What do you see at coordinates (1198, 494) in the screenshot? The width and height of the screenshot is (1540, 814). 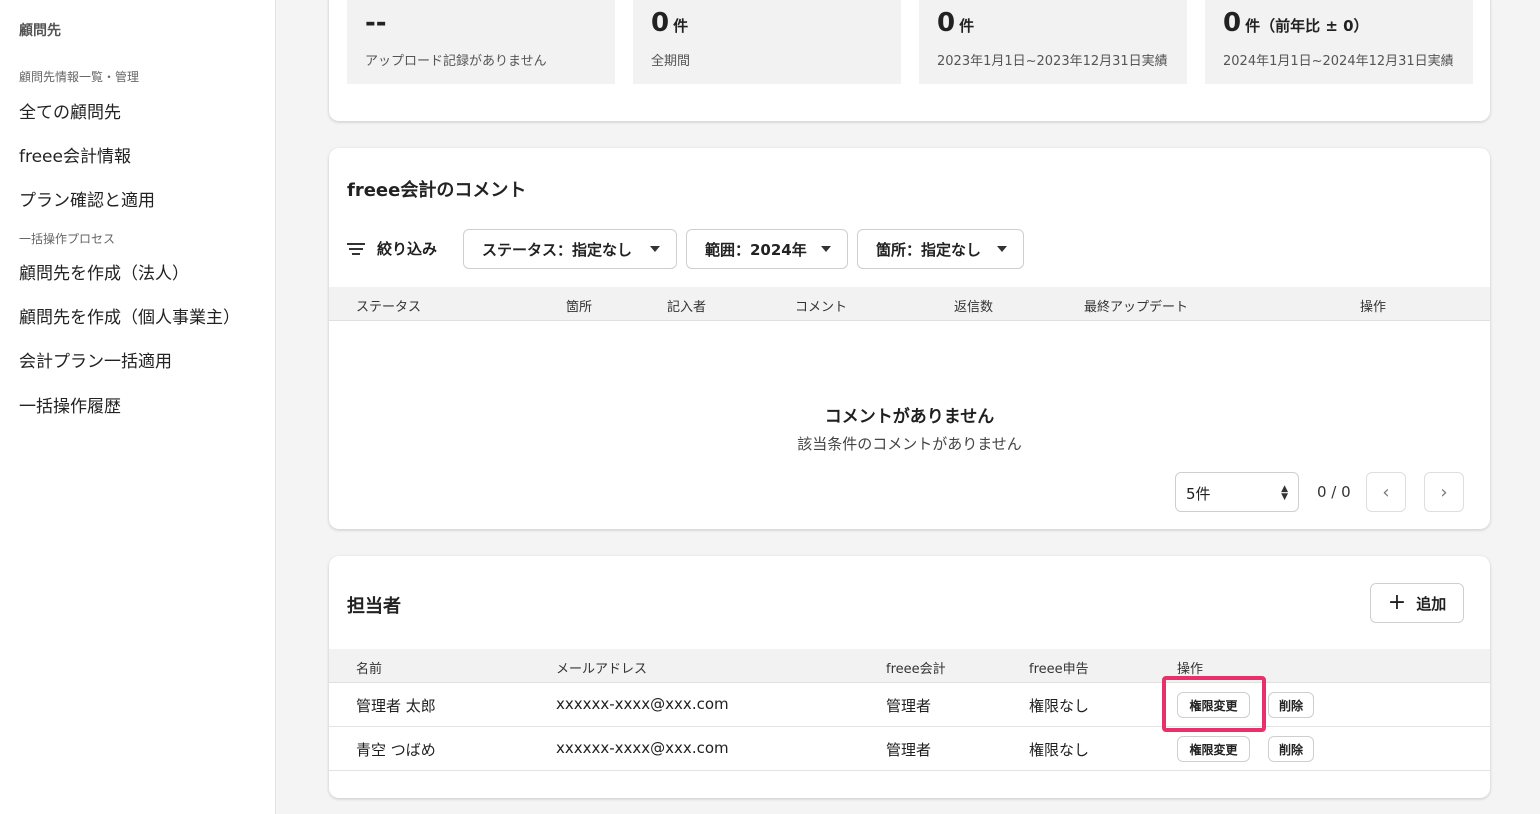 I see `page-size-value: 5件` at bounding box center [1198, 494].